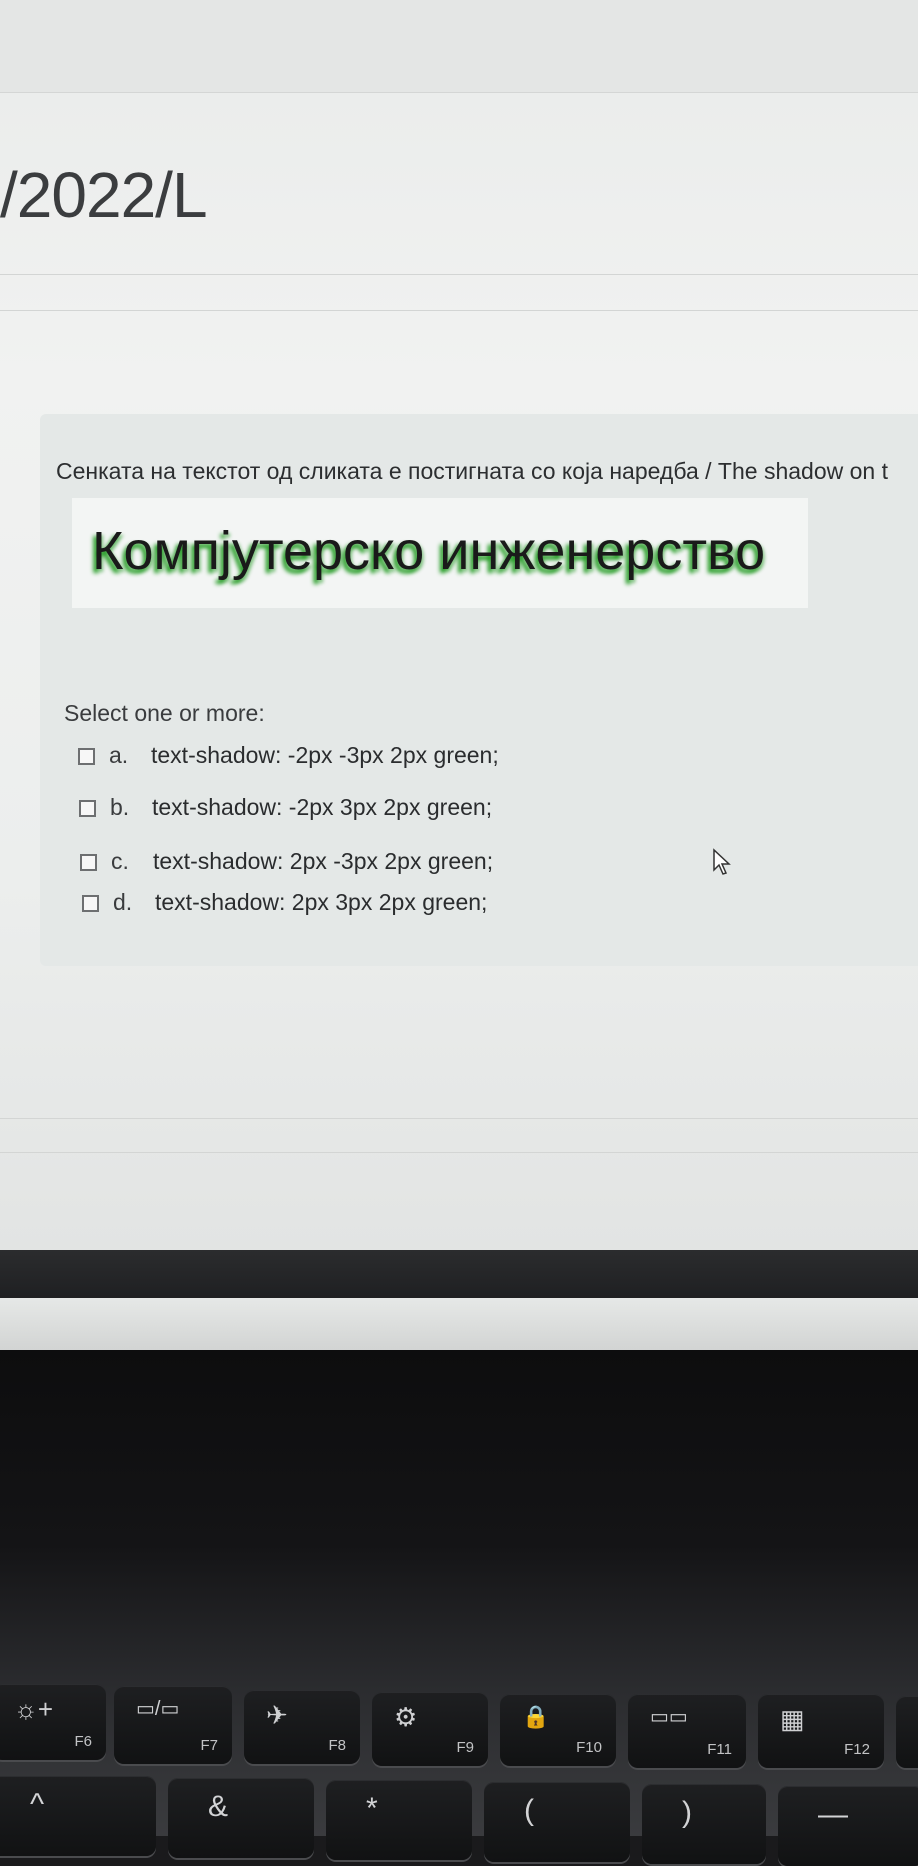  Describe the element at coordinates (86, 757) in the screenshot. I see `checkbox-a` at that location.